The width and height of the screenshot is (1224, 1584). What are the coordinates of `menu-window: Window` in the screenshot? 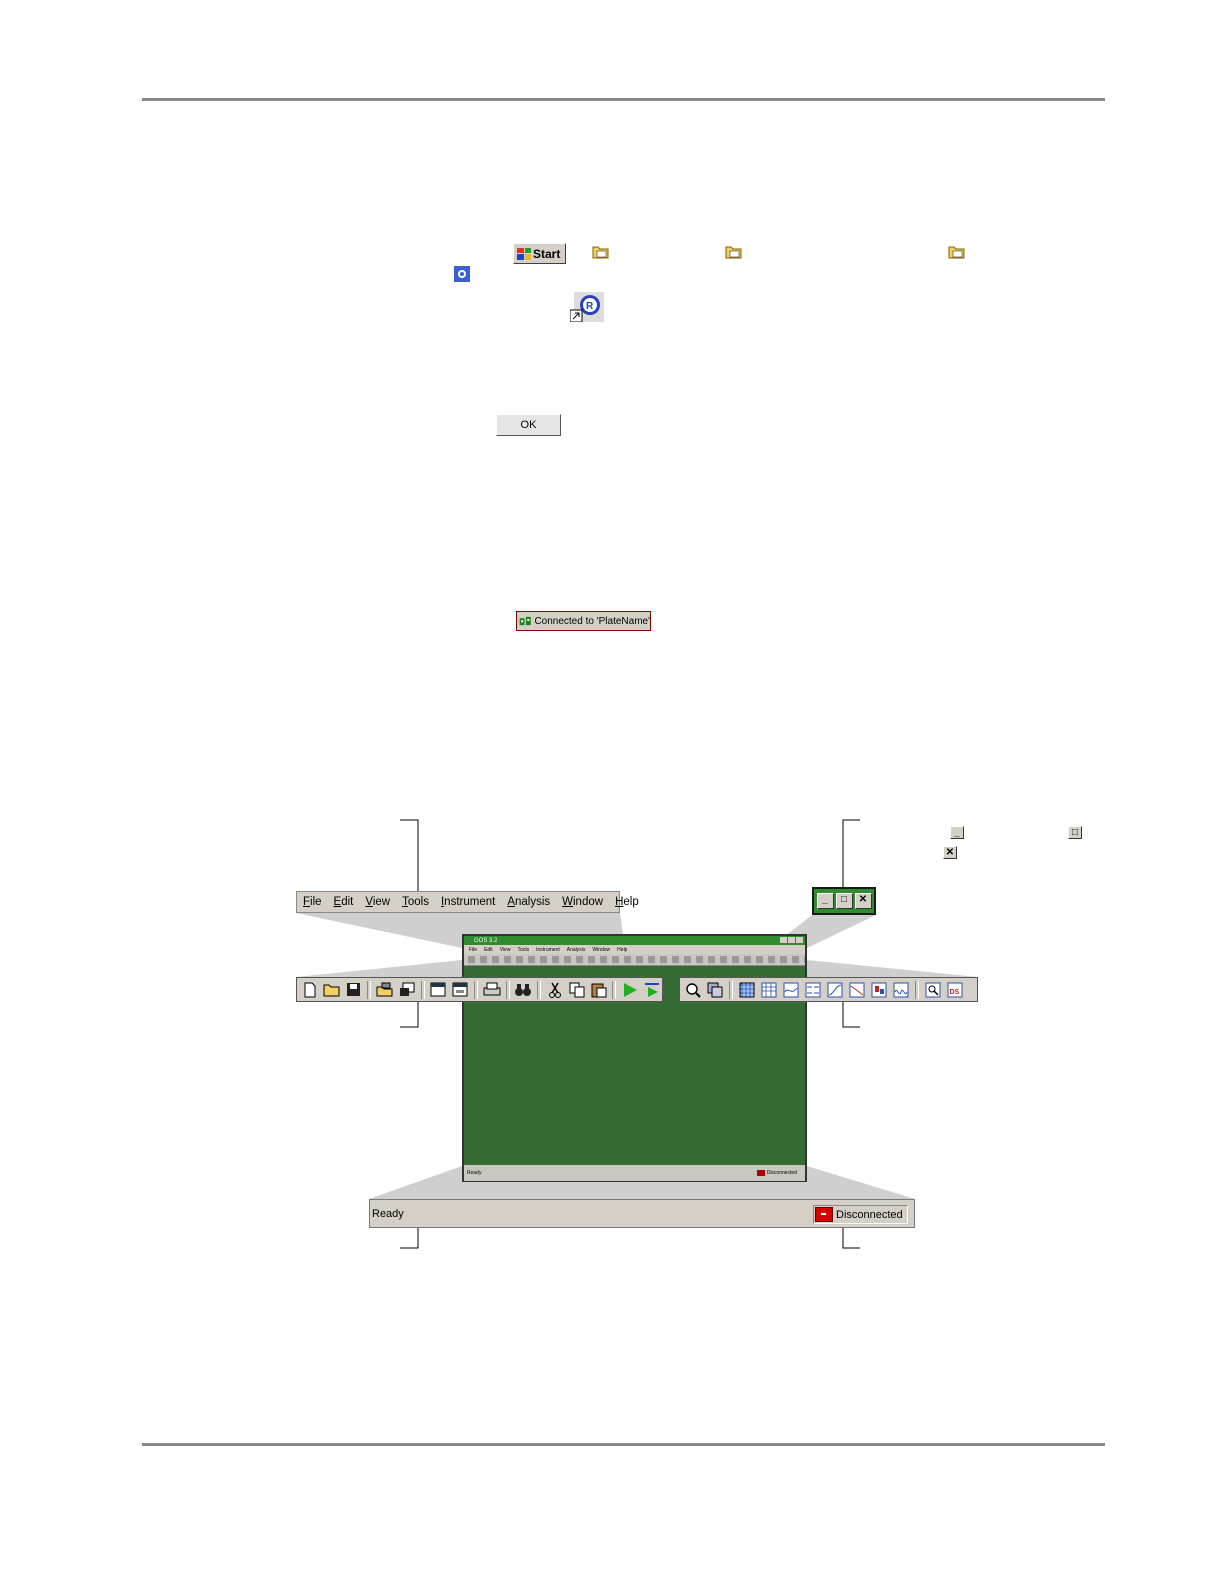 It's located at (582, 902).